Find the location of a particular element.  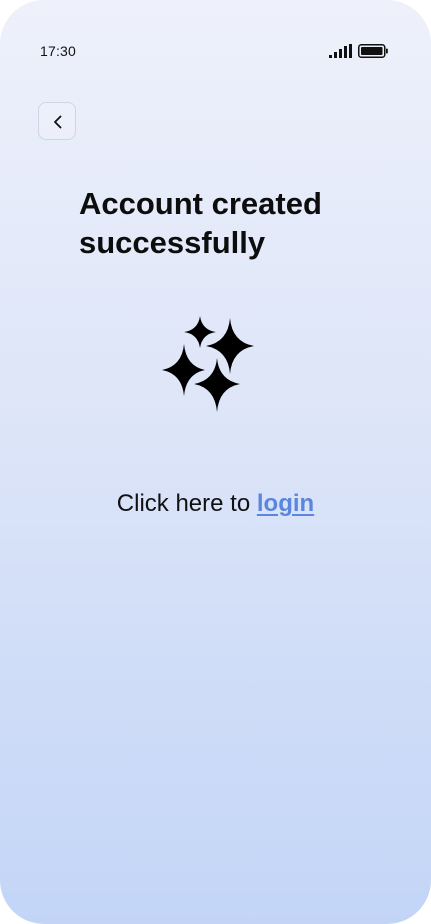

login-prompt: Click here to login is located at coordinates (215, 504).